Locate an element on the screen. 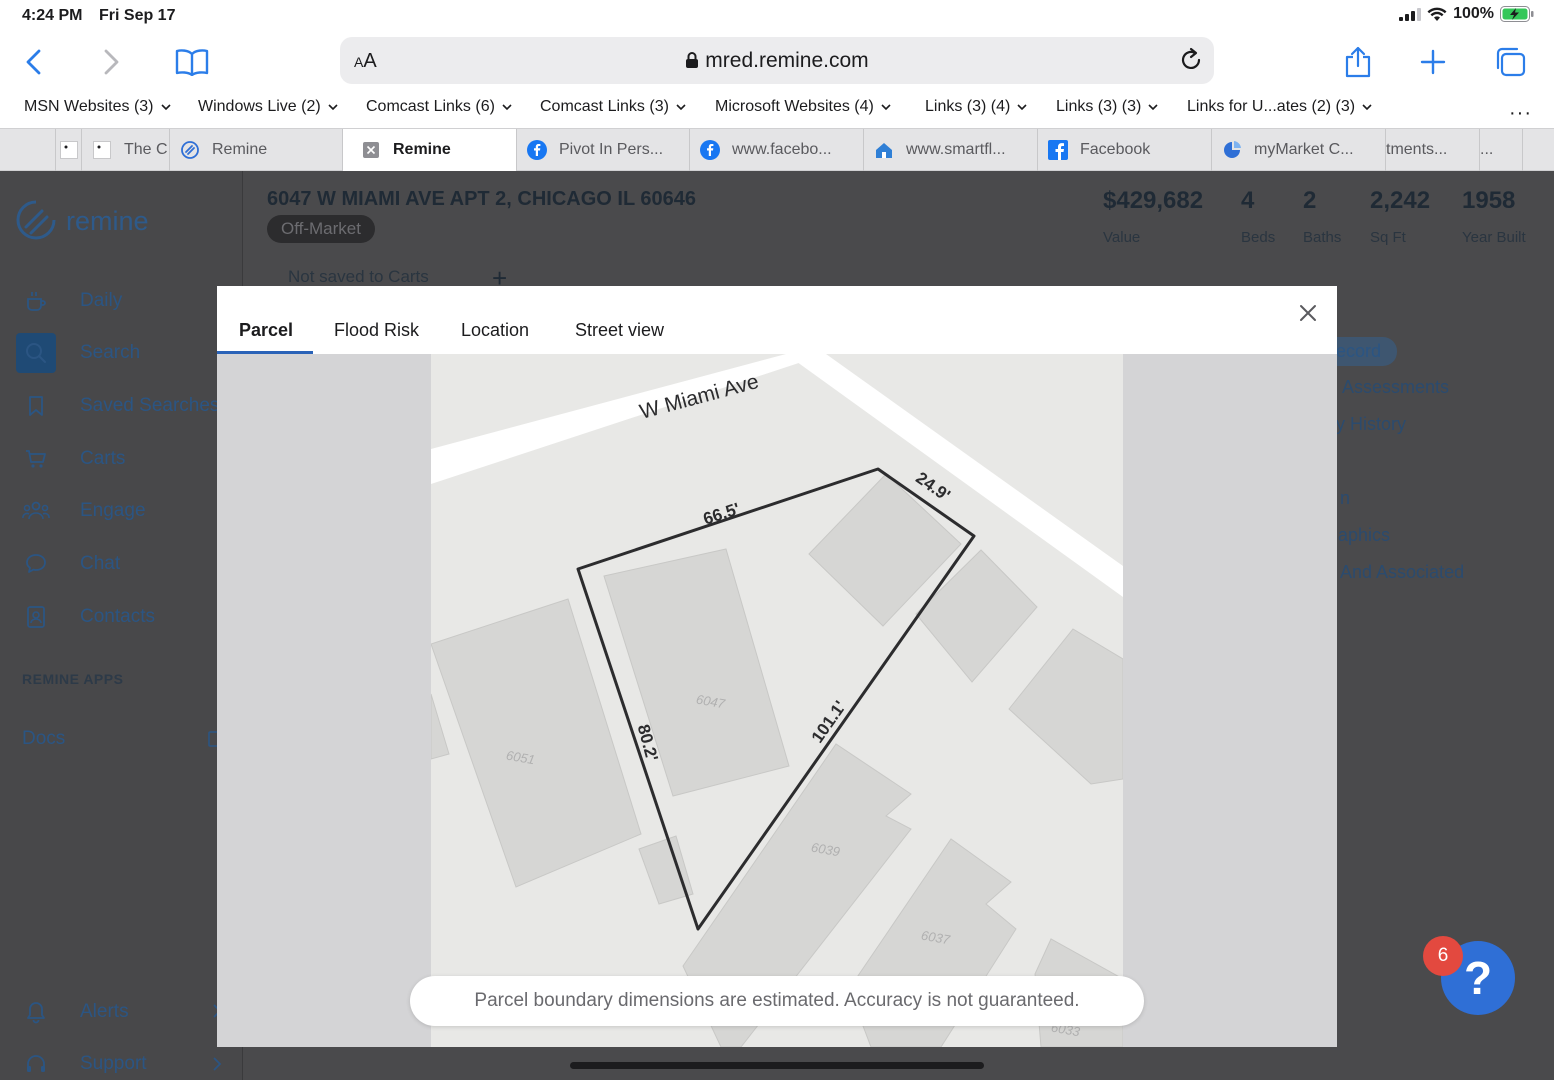 This screenshot has height=1080, width=1554. url-display: mred.remine.com is located at coordinates (777, 61).